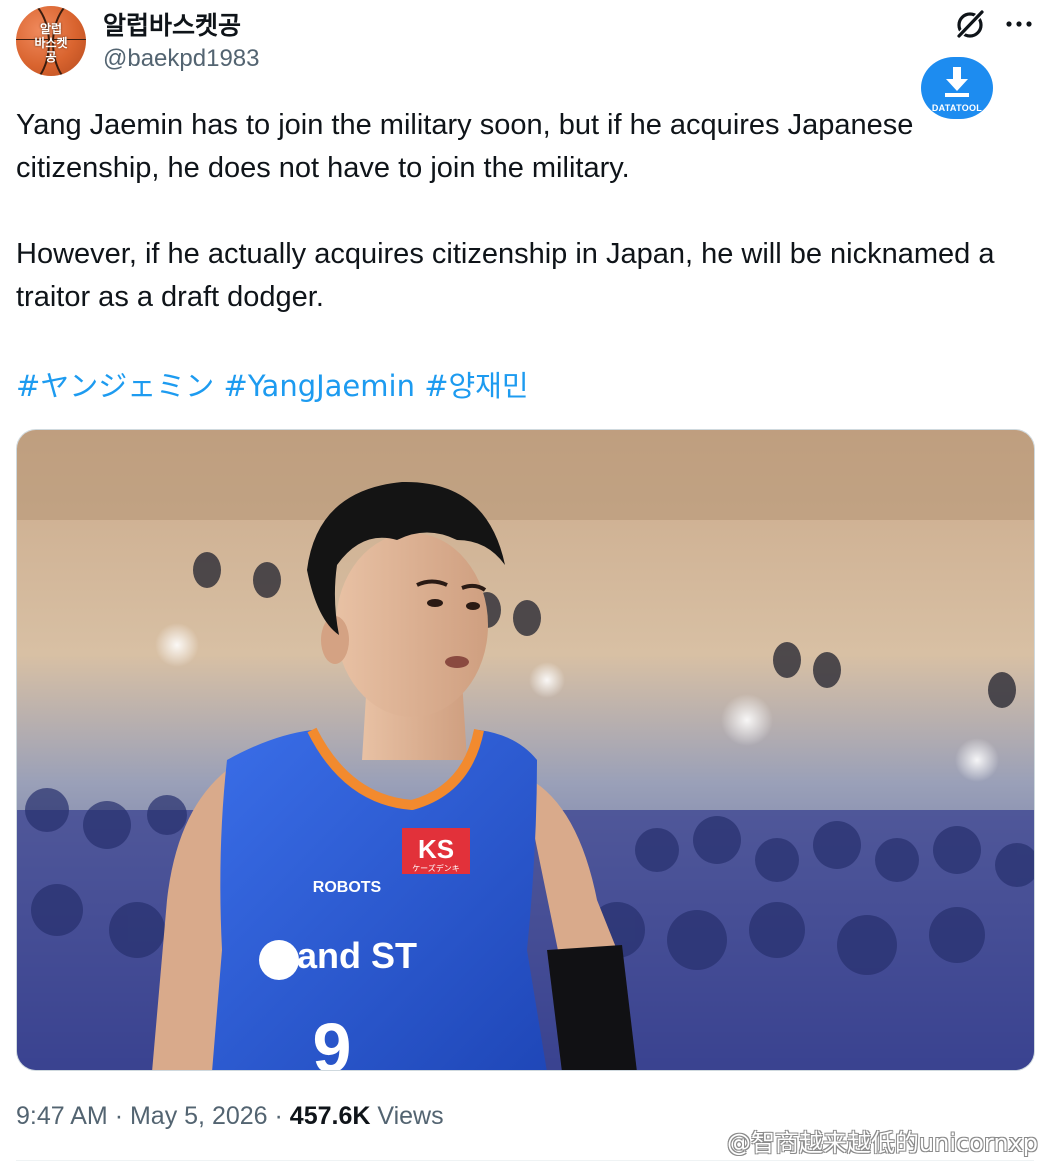 This screenshot has height=1168, width=1050. I want to click on ks-patch-text: KS, so click(436, 849).